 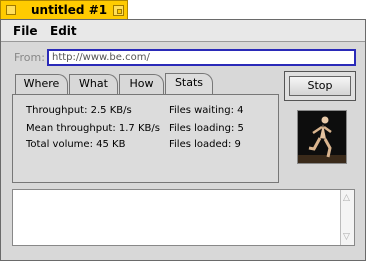 I want to click on stop-button: Stop, so click(x=320, y=86).